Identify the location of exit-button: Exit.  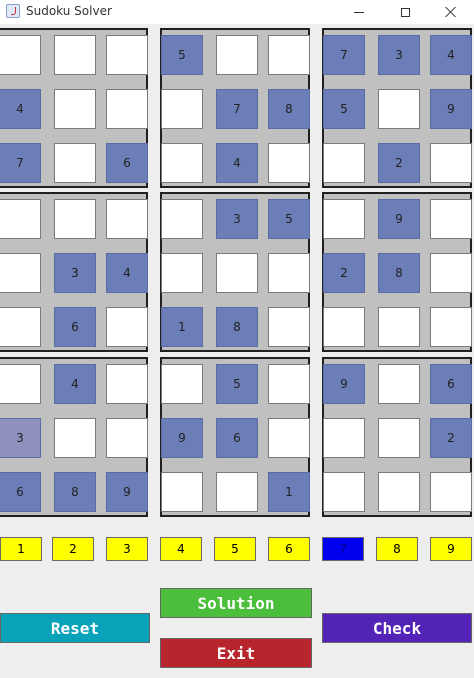
(236, 653).